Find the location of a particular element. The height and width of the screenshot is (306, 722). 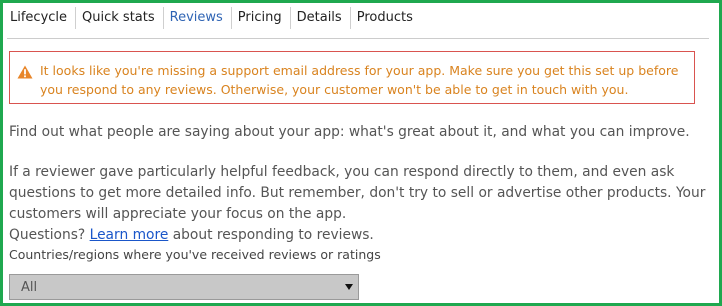

tab-details: Details is located at coordinates (321, 18).